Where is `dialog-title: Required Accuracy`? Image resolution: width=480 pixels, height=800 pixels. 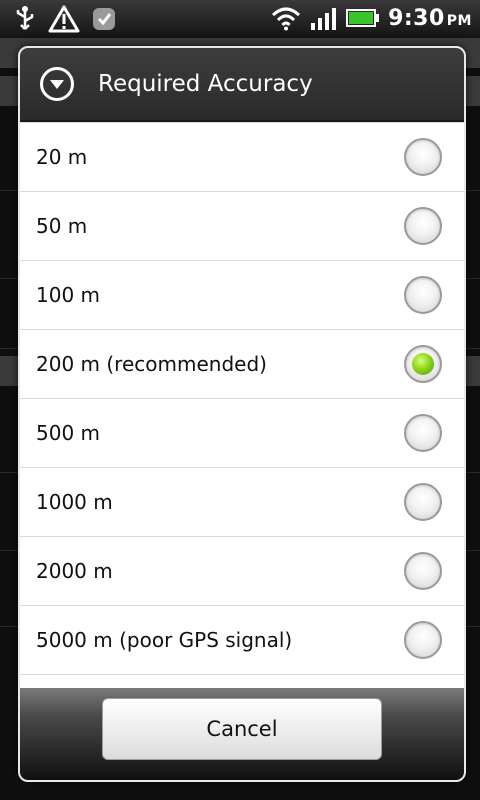
dialog-title: Required Accuracy is located at coordinates (205, 84).